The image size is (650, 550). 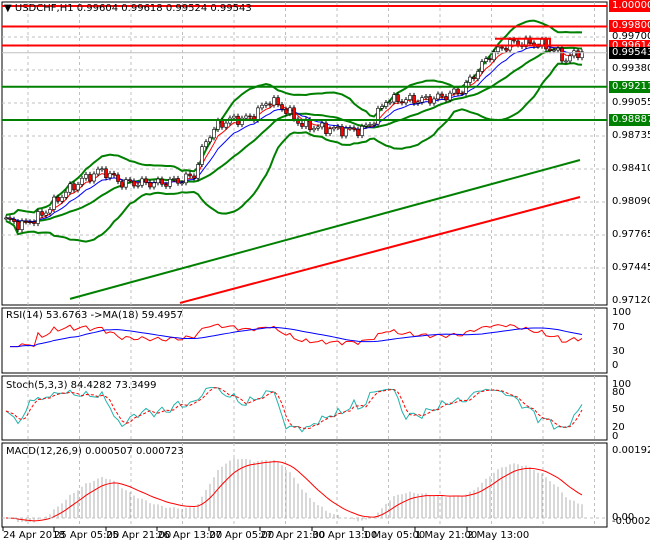 What do you see at coordinates (631, 102) in the screenshot?
I see `price-tick: 0.99055` at bounding box center [631, 102].